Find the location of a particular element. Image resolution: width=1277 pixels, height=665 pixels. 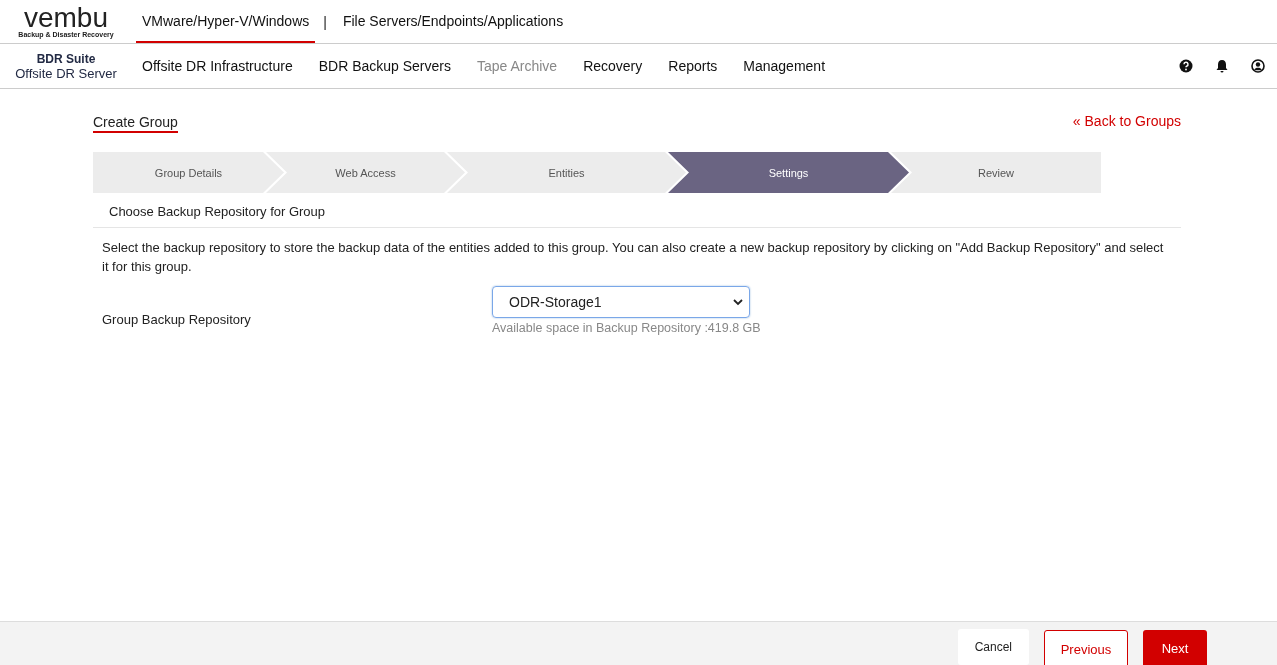

wizard-step: Review is located at coordinates (996, 172).